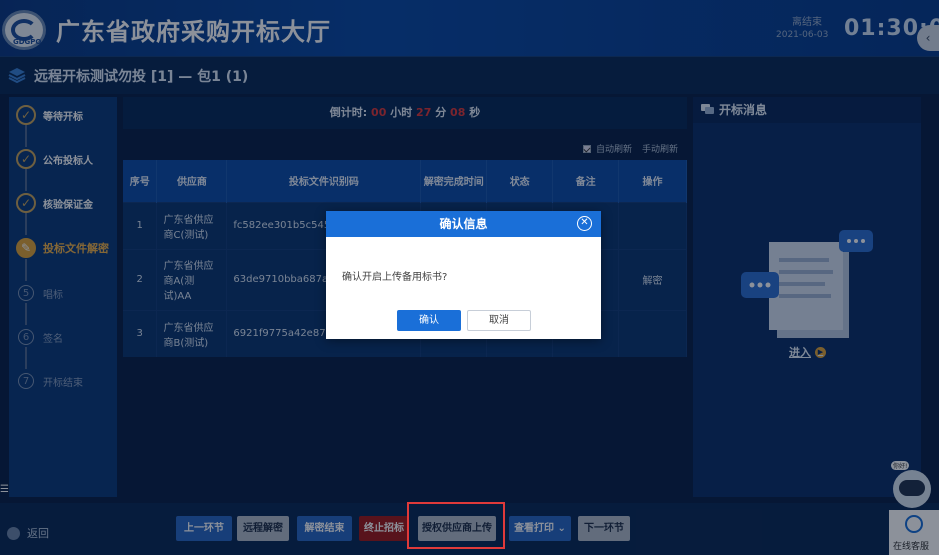 Image resolution: width=939 pixels, height=555 pixels. I want to click on confirm-button: 确认, so click(429, 320).